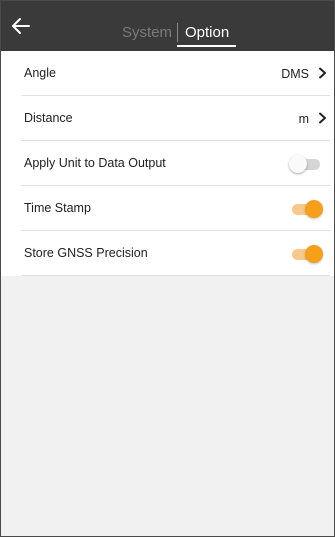 The height and width of the screenshot is (537, 335). Describe the element at coordinates (147, 33) in the screenshot. I see `tab-system: System` at that location.